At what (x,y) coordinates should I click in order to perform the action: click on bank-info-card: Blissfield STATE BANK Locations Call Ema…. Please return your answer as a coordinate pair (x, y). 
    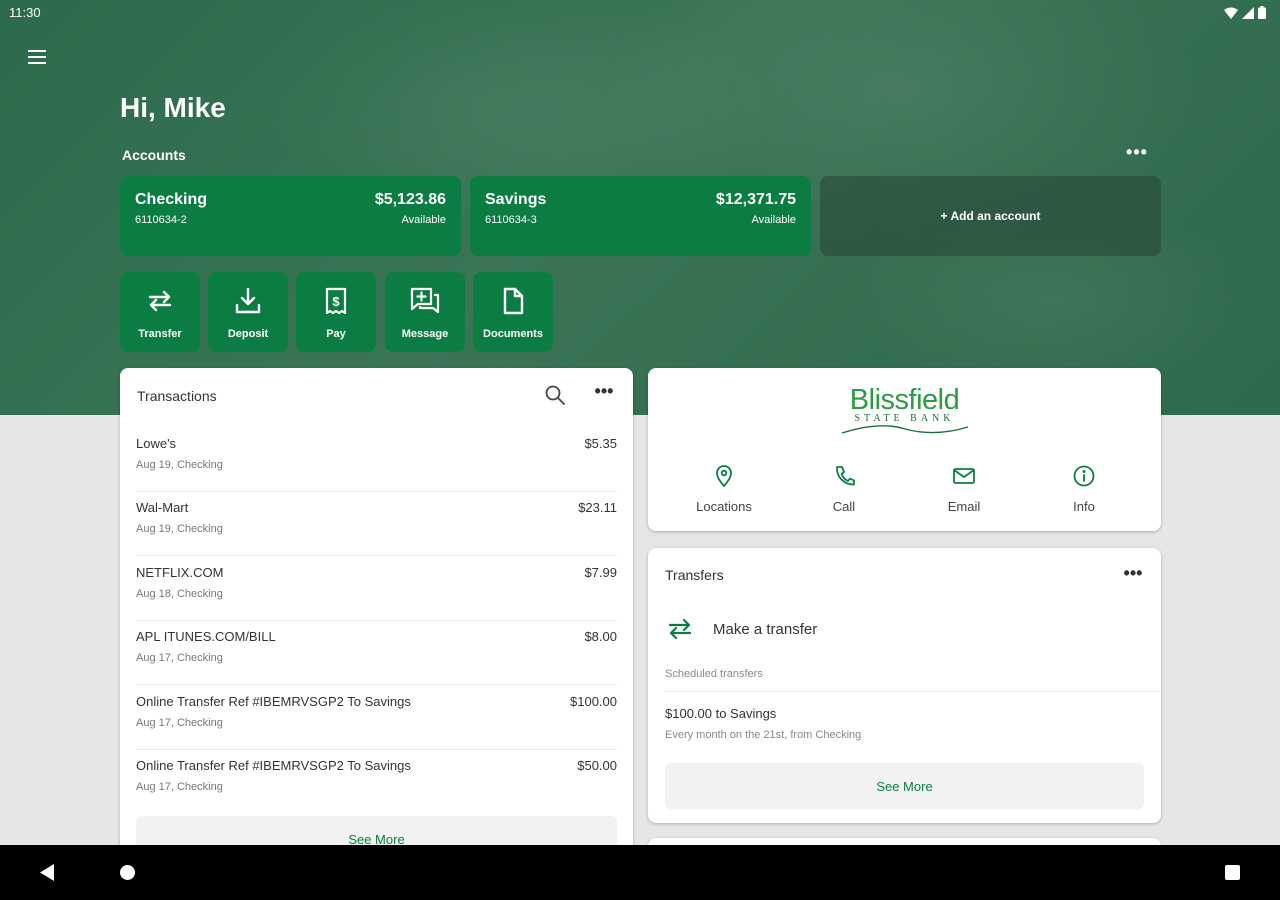
    Looking at the image, I should click on (904, 449).